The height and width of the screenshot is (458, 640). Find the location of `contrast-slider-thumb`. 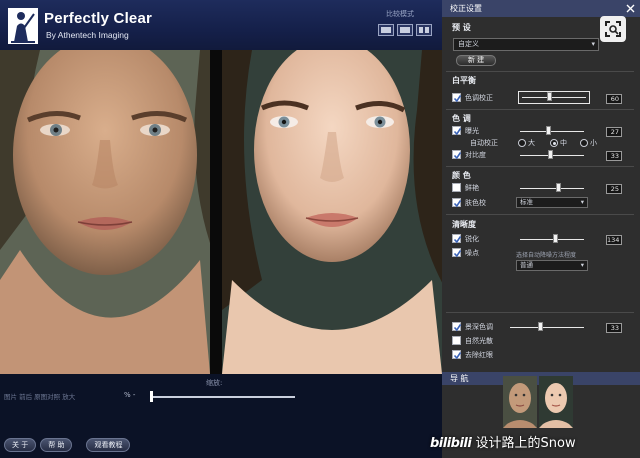

contrast-slider-thumb is located at coordinates (550, 154).